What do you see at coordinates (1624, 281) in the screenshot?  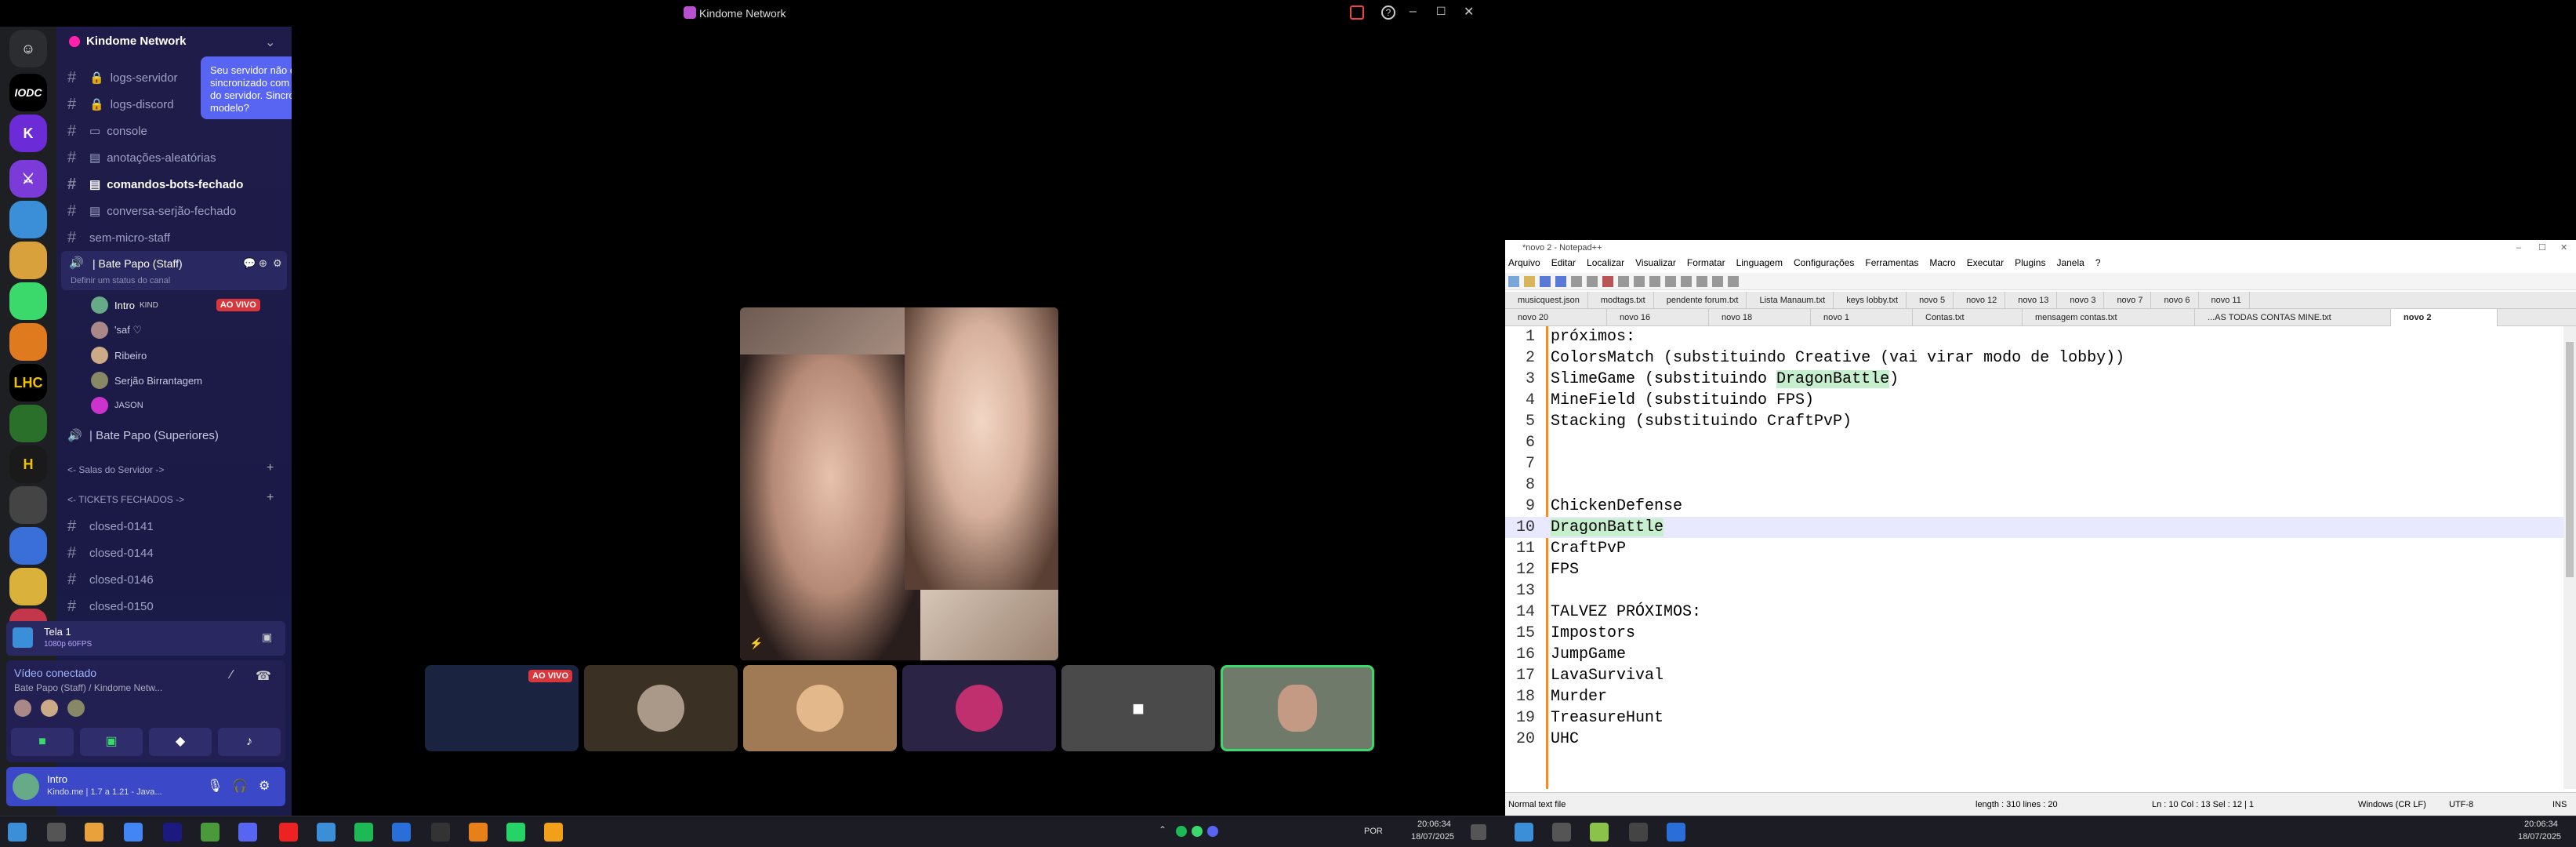 I see `copy-icon` at bounding box center [1624, 281].